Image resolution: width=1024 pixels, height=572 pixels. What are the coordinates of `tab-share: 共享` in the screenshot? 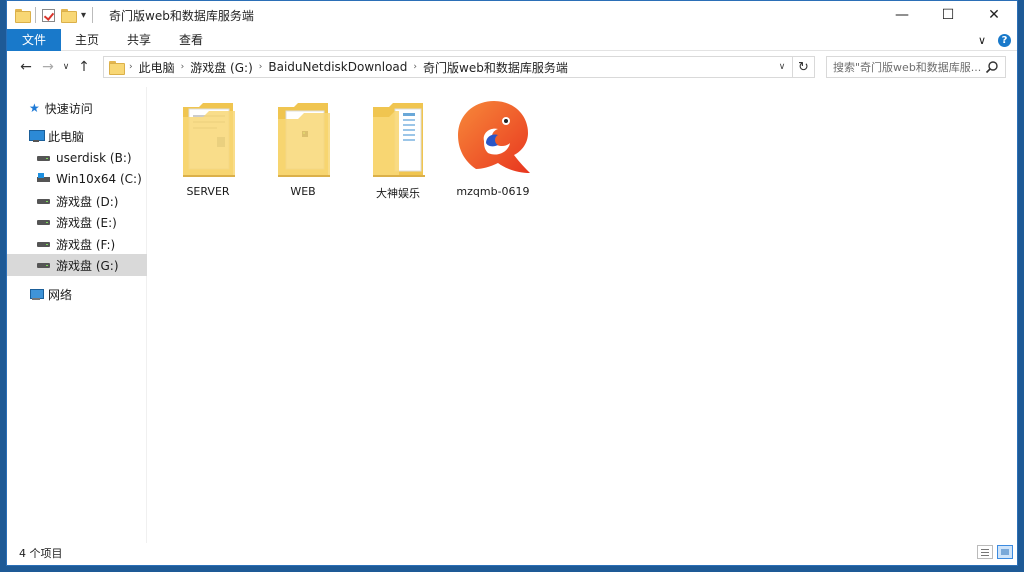 It's located at (139, 40).